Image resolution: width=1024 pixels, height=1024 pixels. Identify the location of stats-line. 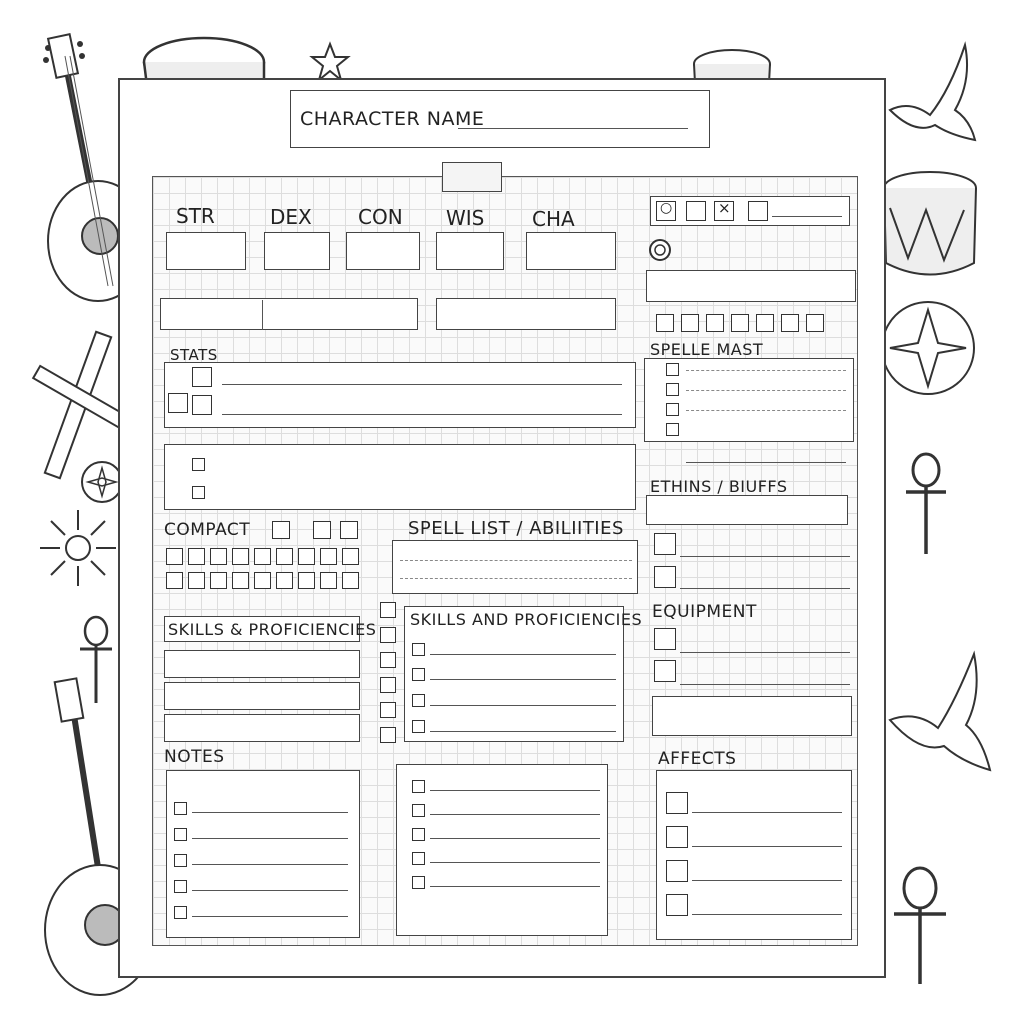
(422, 414).